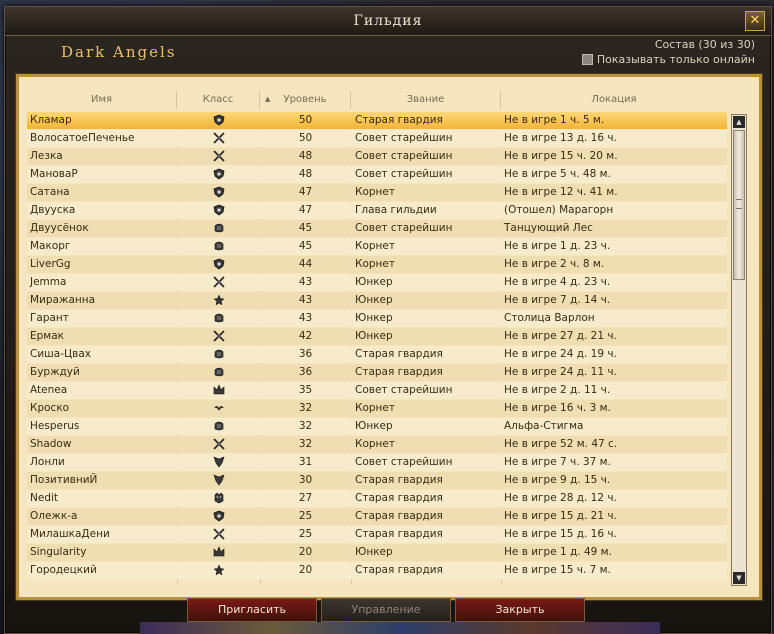 The height and width of the screenshot is (634, 774). What do you see at coordinates (218, 100) in the screenshot?
I see `column-header-class: Класс` at bounding box center [218, 100].